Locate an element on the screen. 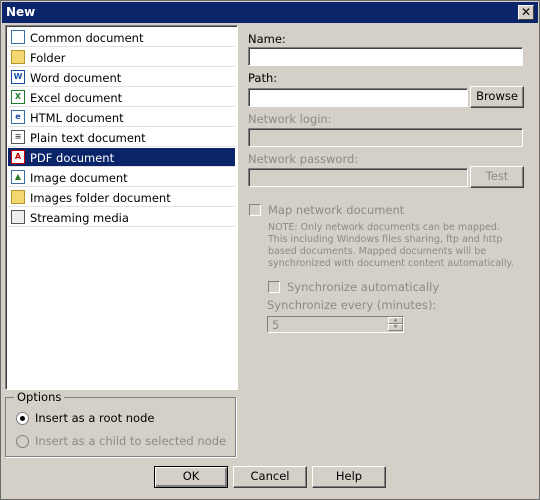 This screenshot has height=500, width=540. child-node-label: Insert as a child to selected node is located at coordinates (130, 441).